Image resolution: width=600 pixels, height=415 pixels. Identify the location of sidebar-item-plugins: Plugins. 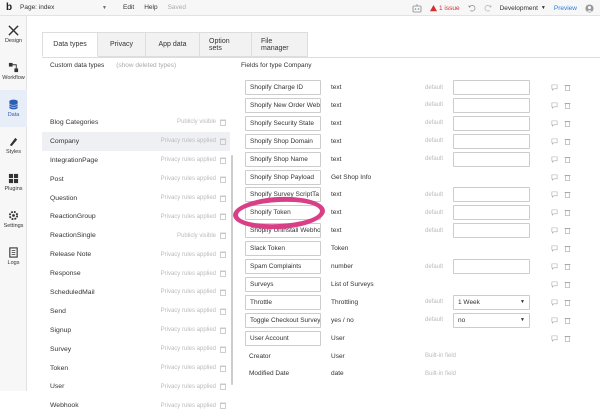
(13, 182).